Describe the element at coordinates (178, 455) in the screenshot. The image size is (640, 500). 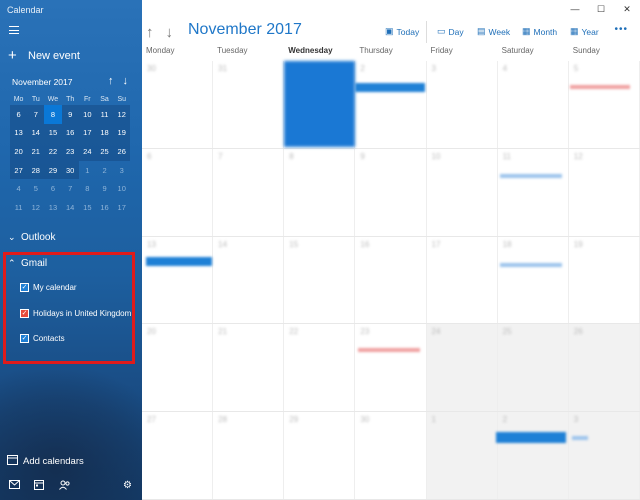
I see `day-cell: 27` at that location.